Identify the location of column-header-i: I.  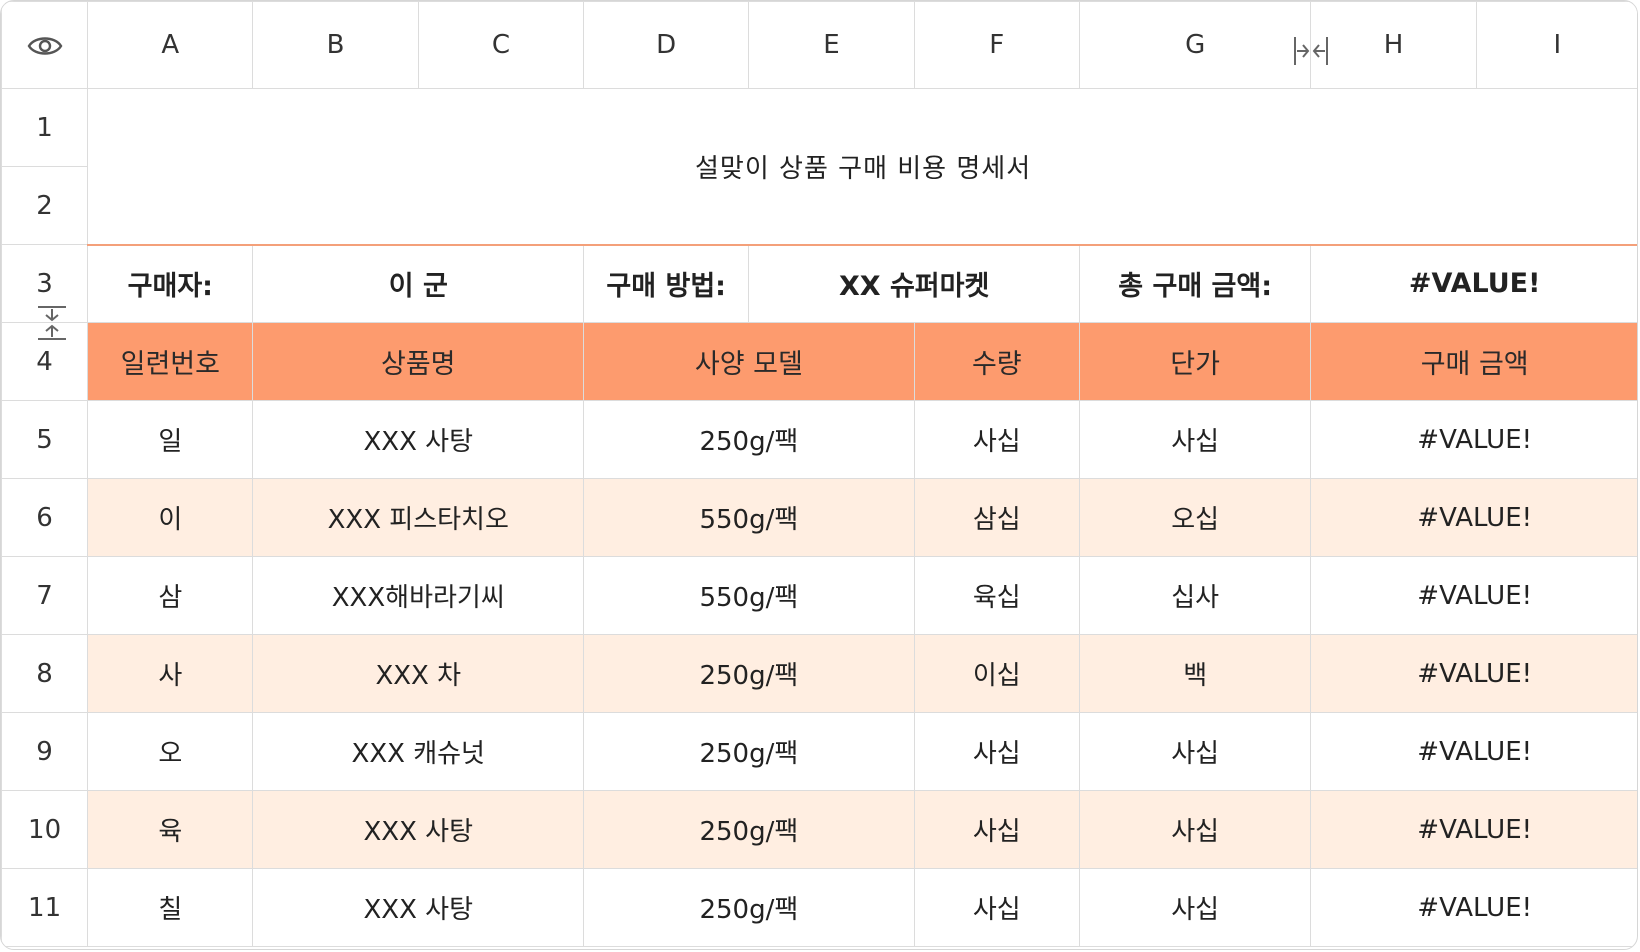
(1556, 45).